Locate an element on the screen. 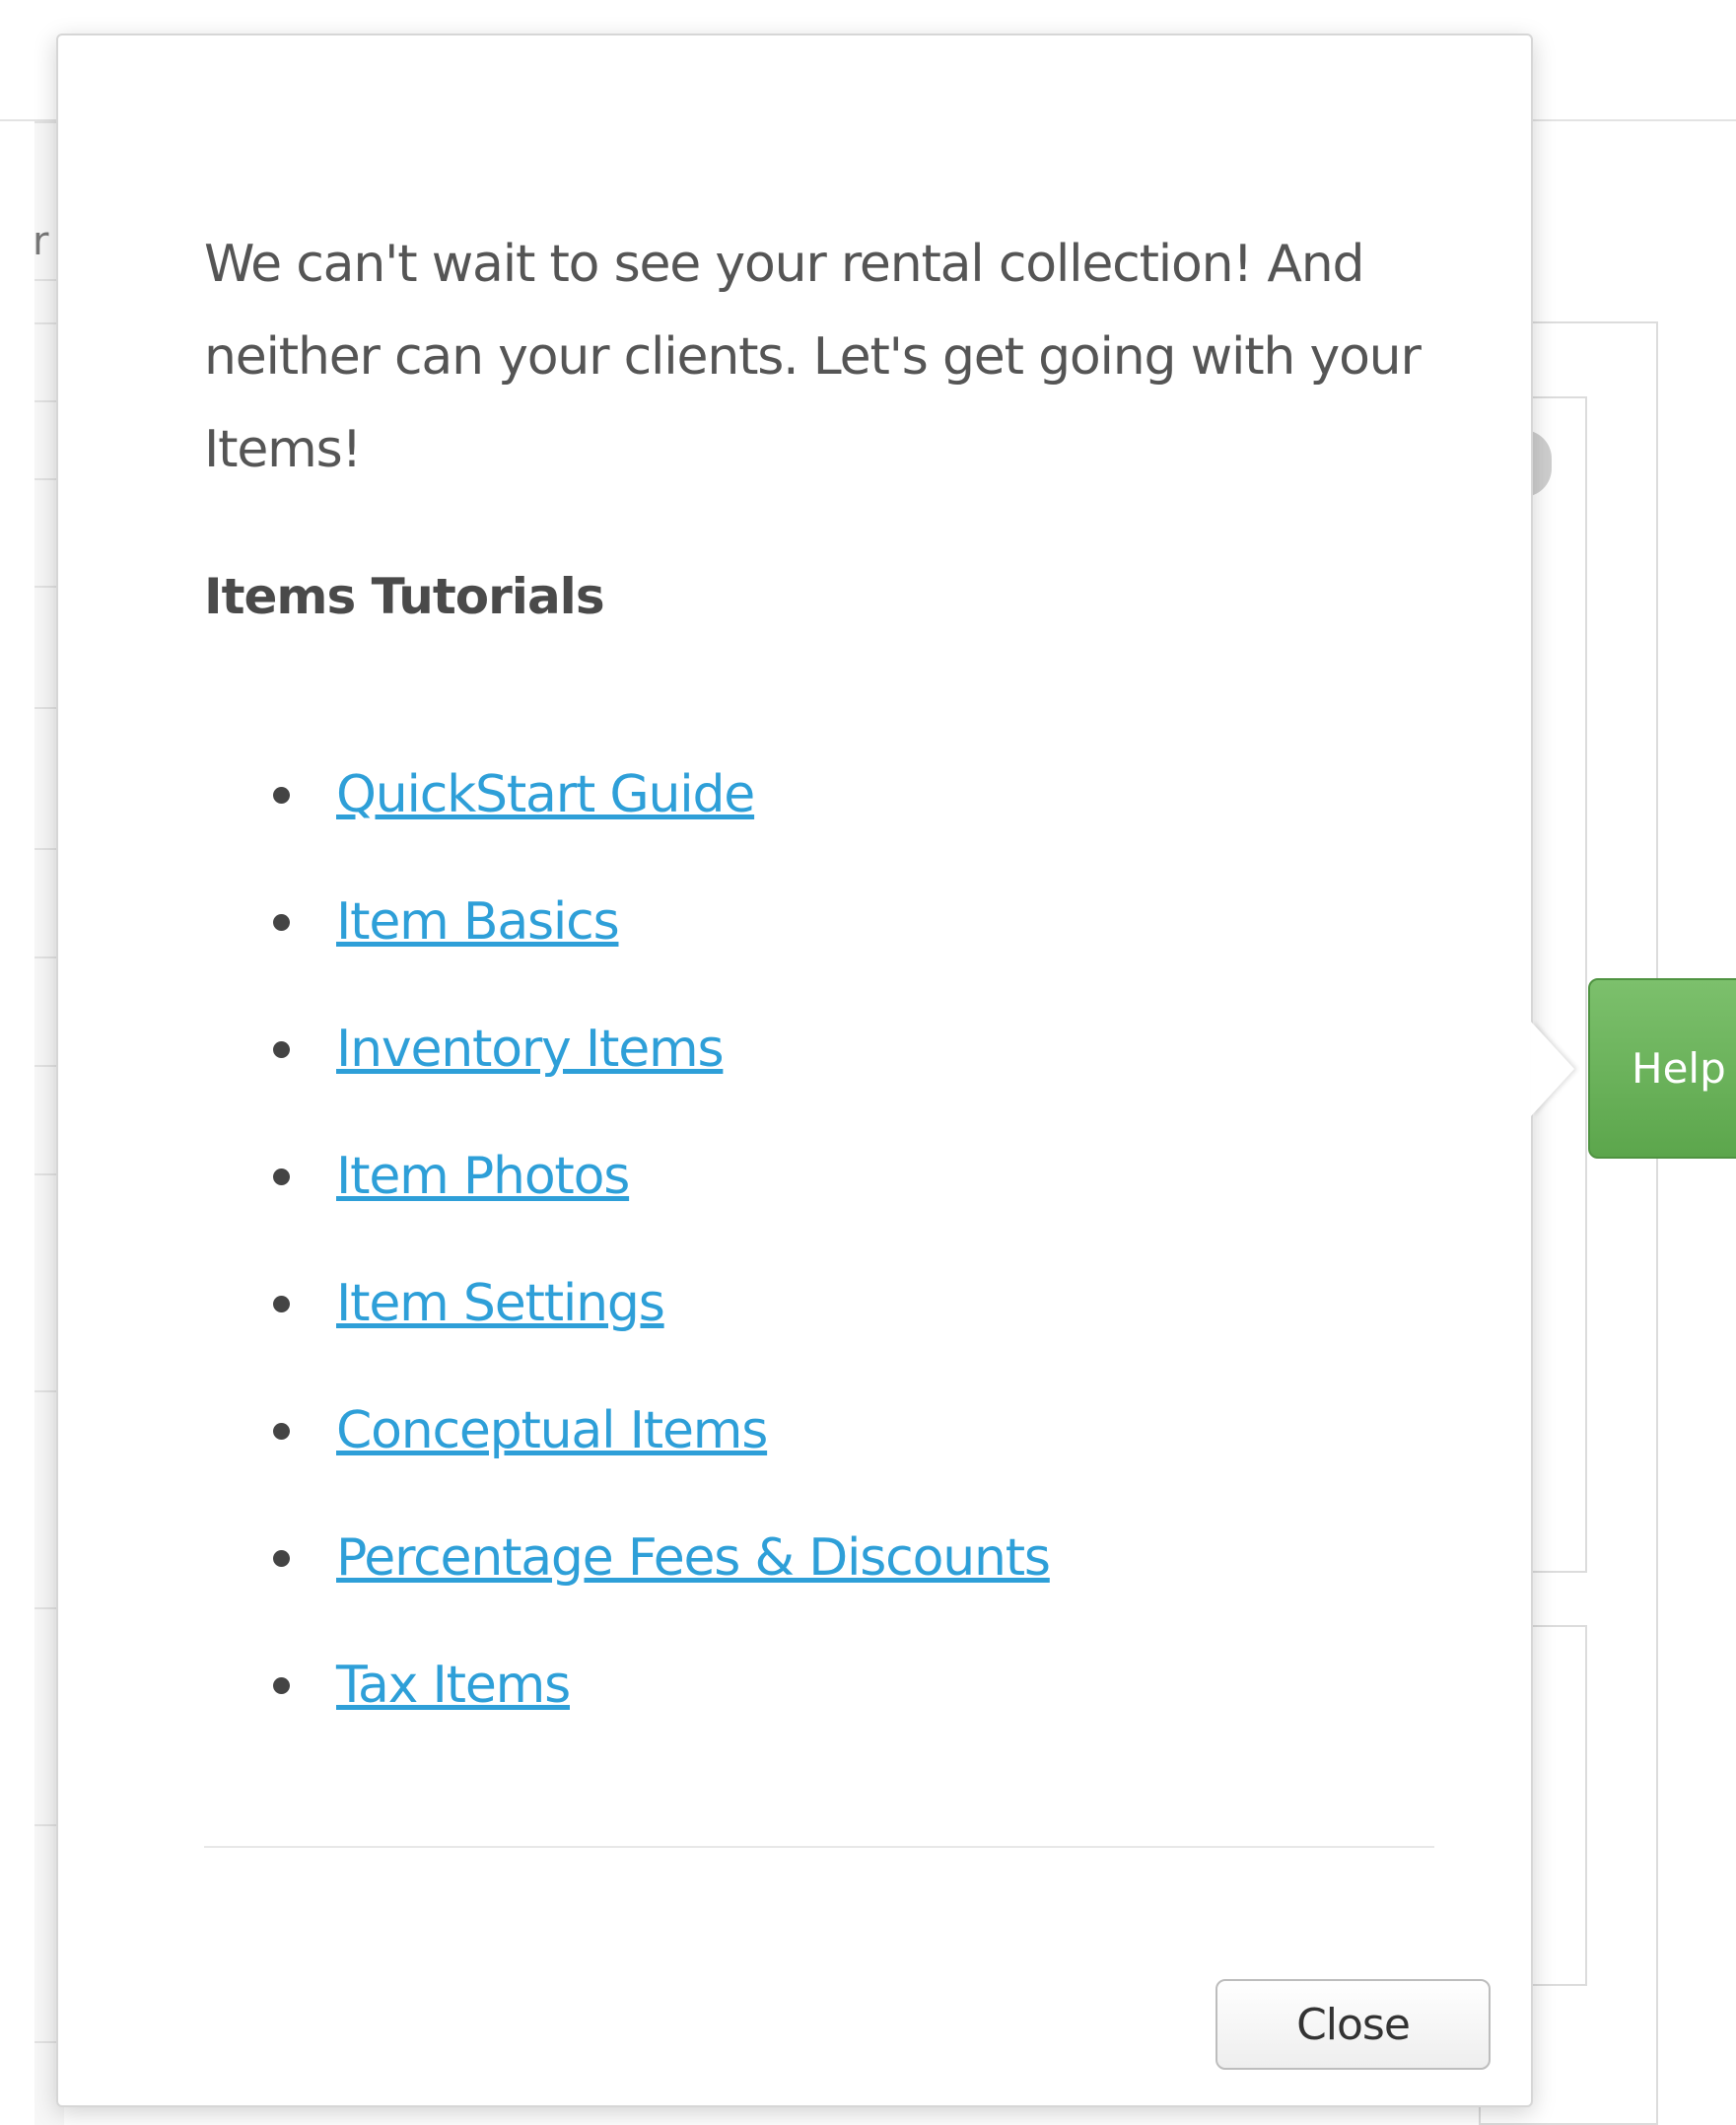  help-tab: Help is located at coordinates (1662, 1069).